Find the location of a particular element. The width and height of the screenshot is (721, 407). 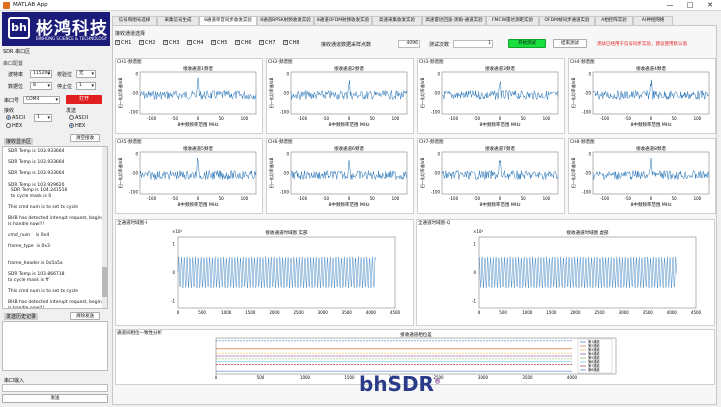

stopbits-select: 1 is located at coordinates (86, 86).